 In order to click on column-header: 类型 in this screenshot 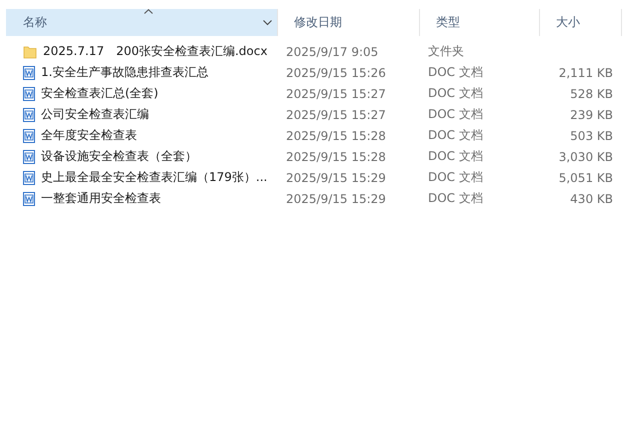, I will do `click(480, 22)`.